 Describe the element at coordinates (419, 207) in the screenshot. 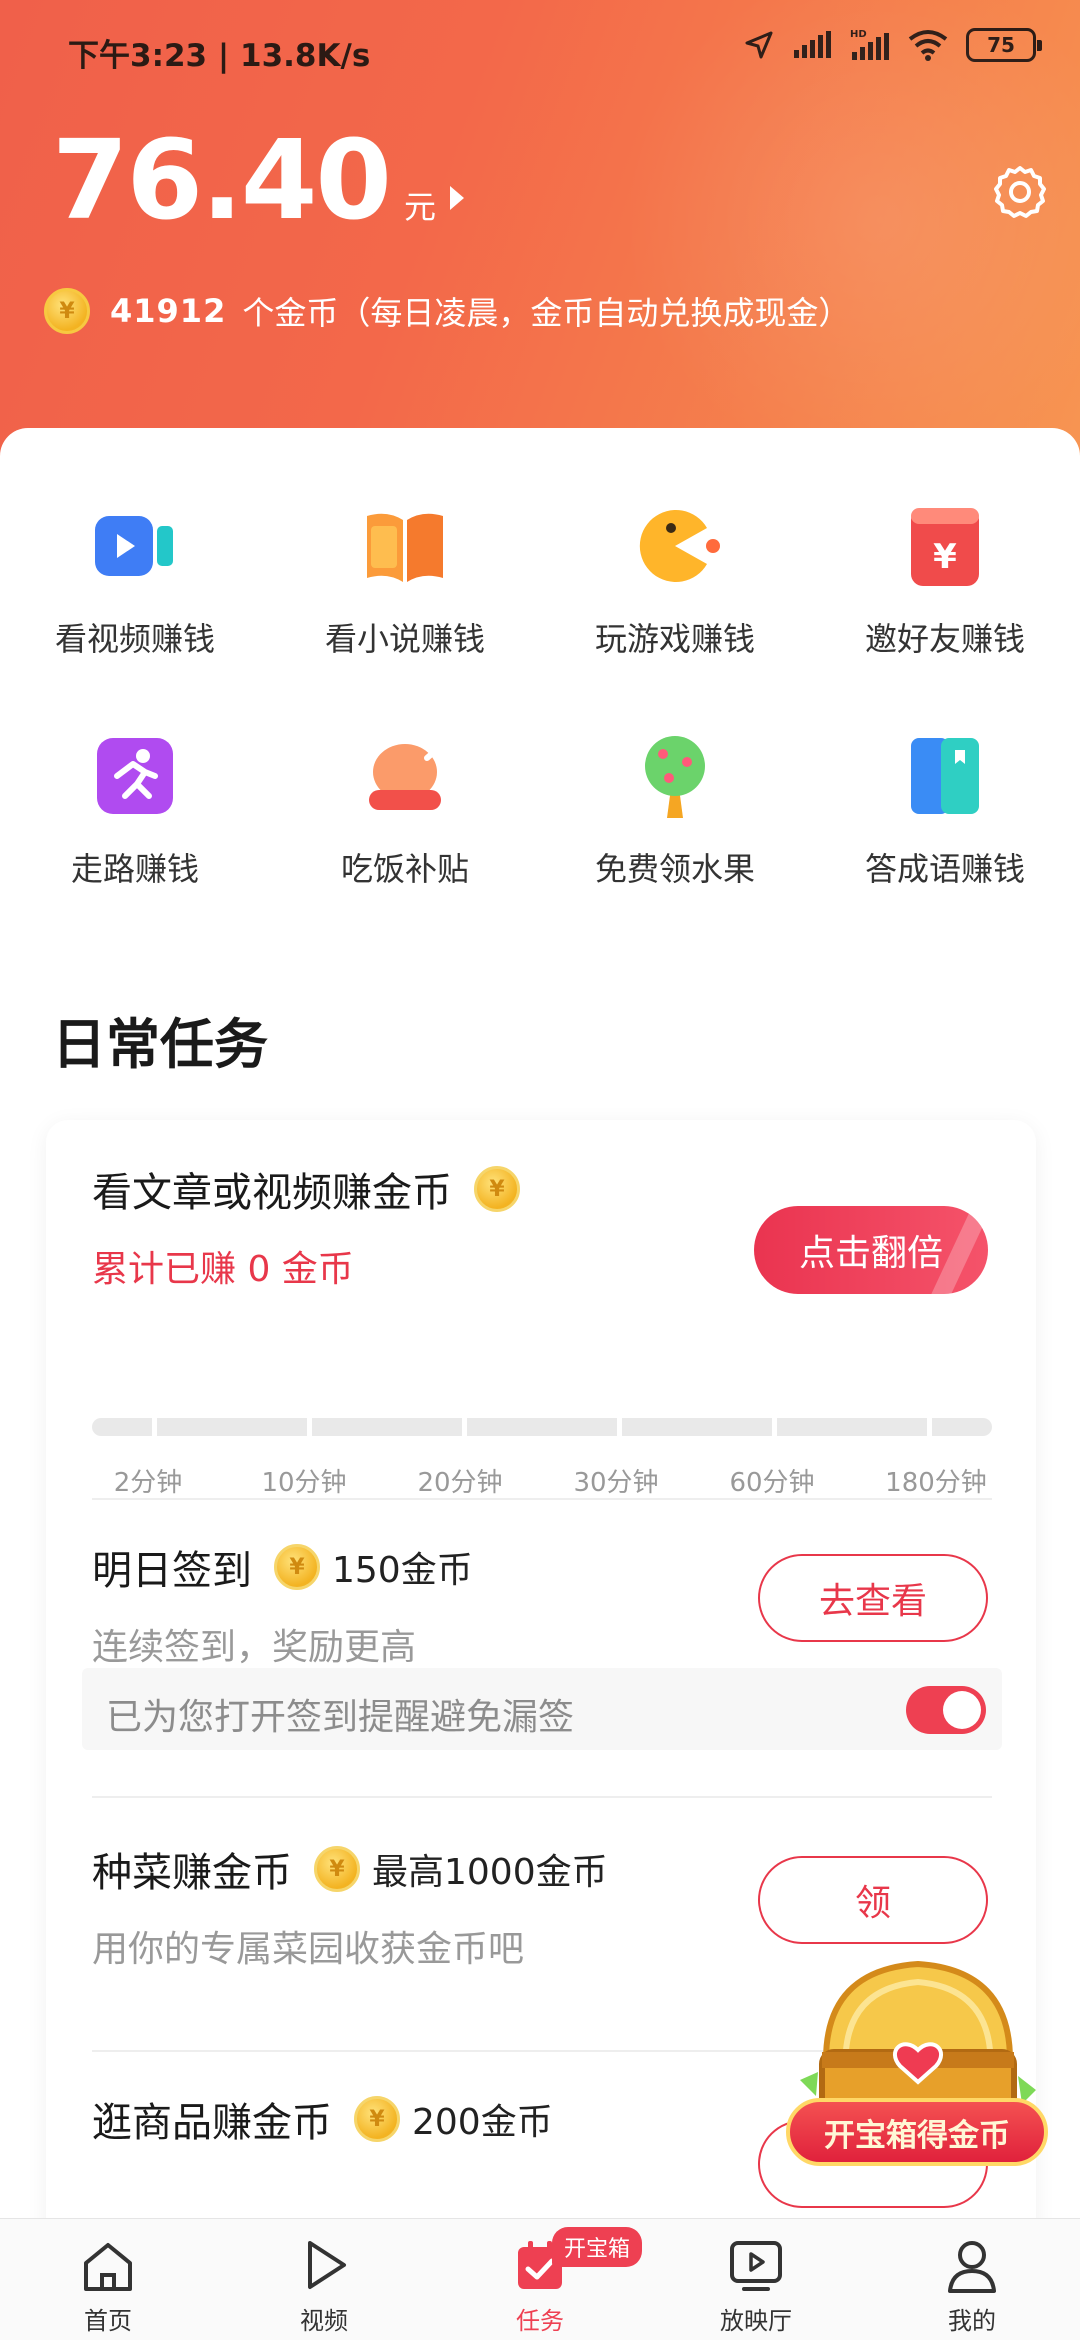

I see `balance-unit: 元` at that location.